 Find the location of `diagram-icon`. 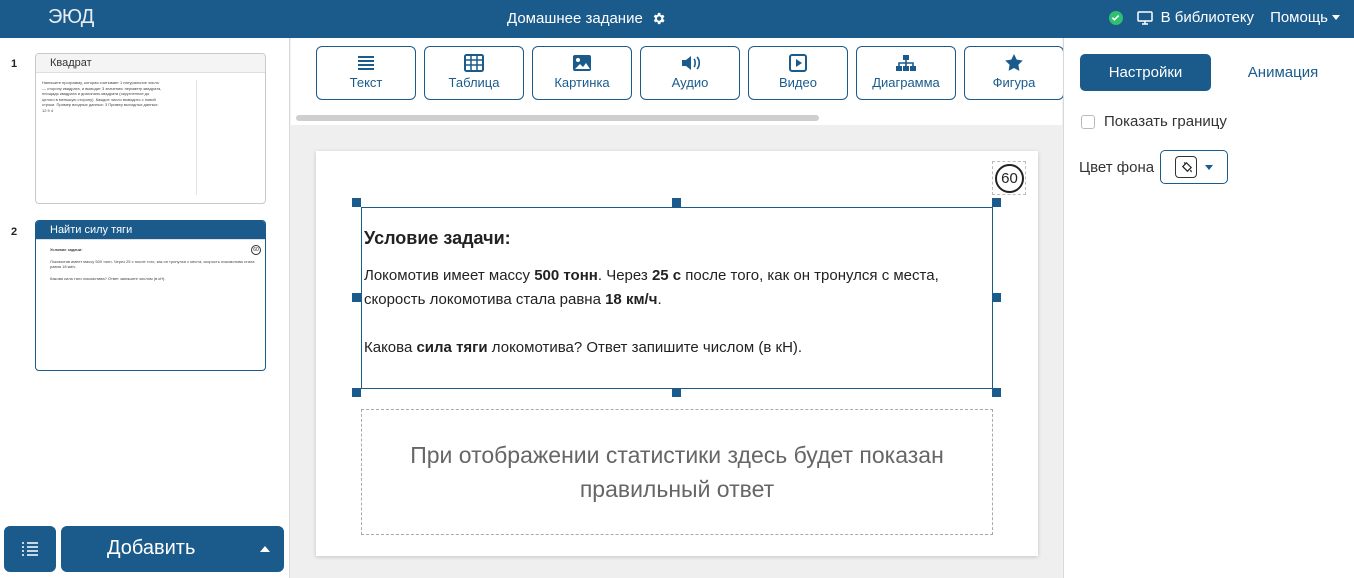

diagram-icon is located at coordinates (906, 63).